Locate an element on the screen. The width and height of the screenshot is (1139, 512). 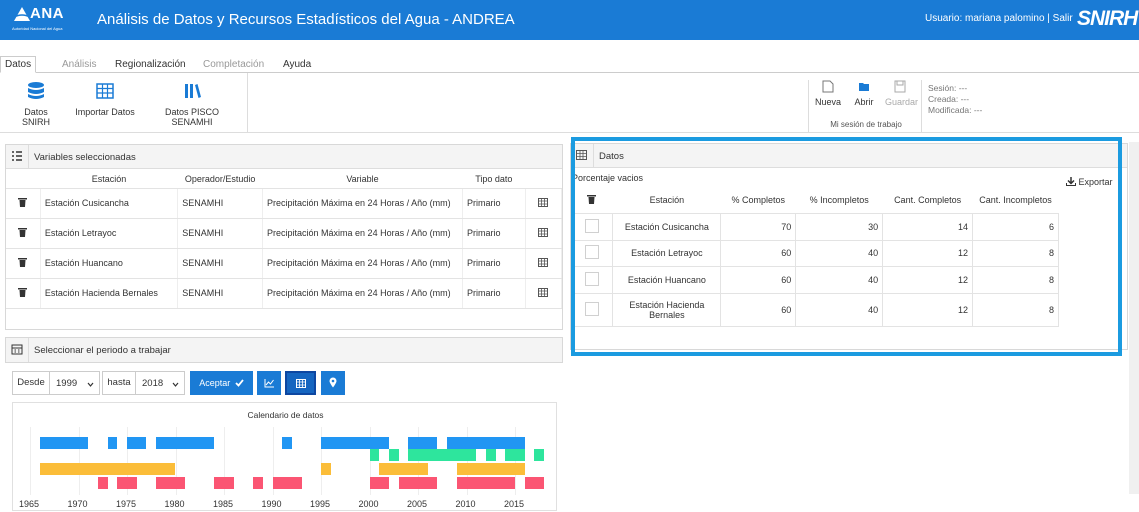
menu-tab-completacion: Completación is located at coordinates (233, 64).